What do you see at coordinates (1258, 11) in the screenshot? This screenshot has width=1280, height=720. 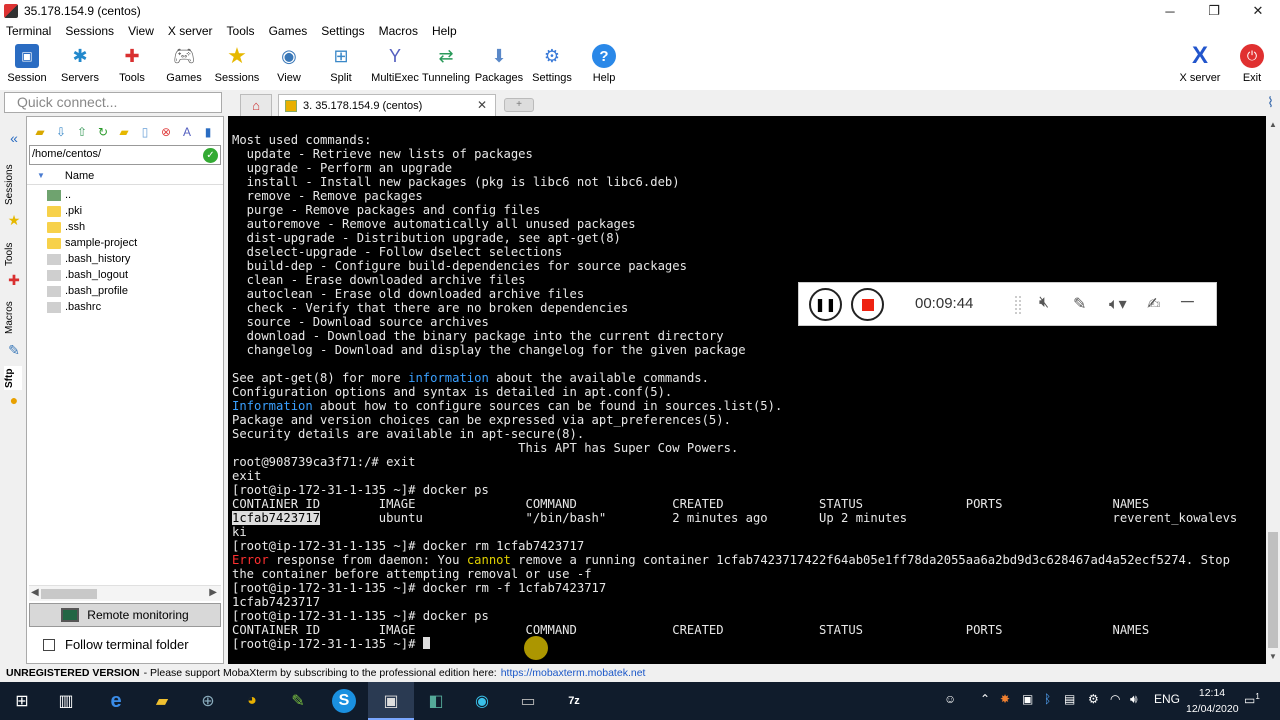 I see `close-window-button: ✕` at bounding box center [1258, 11].